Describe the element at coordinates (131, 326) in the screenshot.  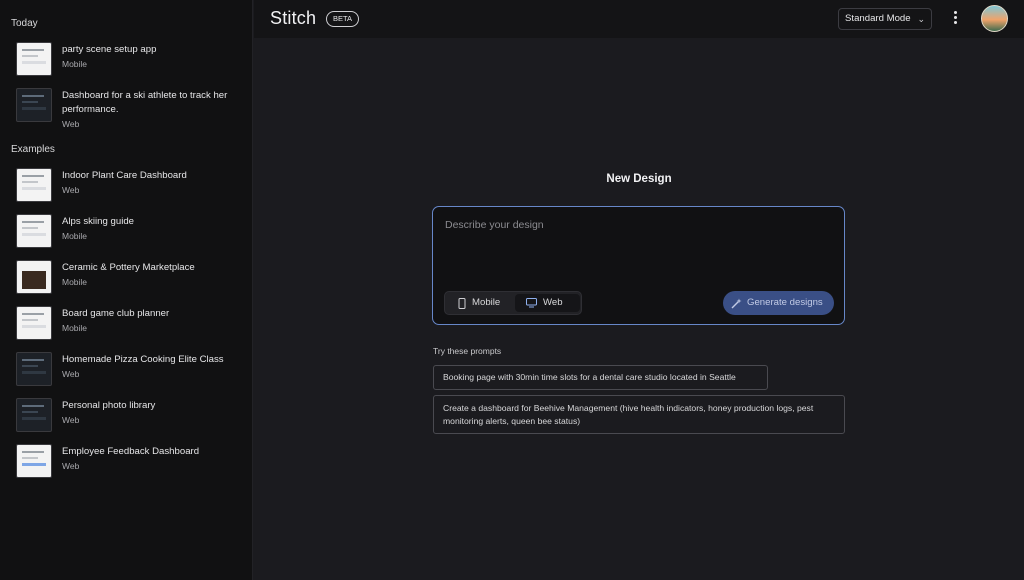
I see `example-item: Board game club planner Mobile` at that location.